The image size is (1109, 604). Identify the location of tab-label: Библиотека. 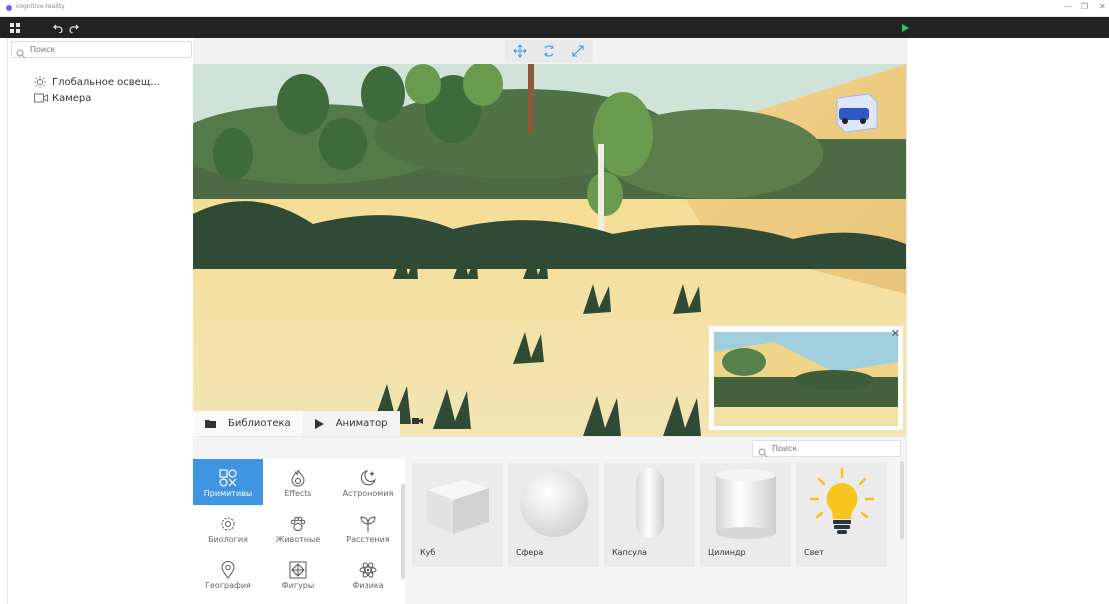
(259, 423).